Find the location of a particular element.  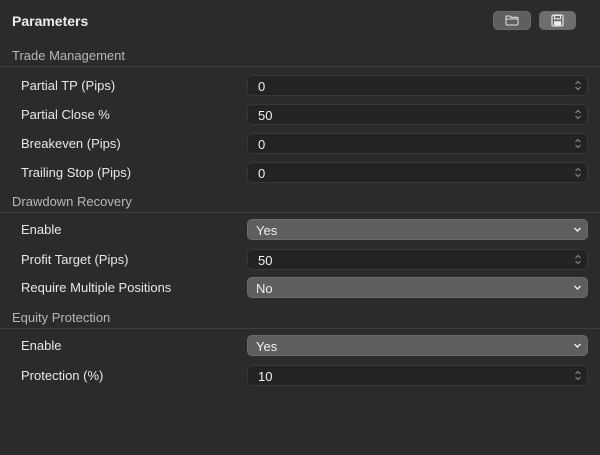

section-equity-protection: Equity Protection is located at coordinates (300, 317).